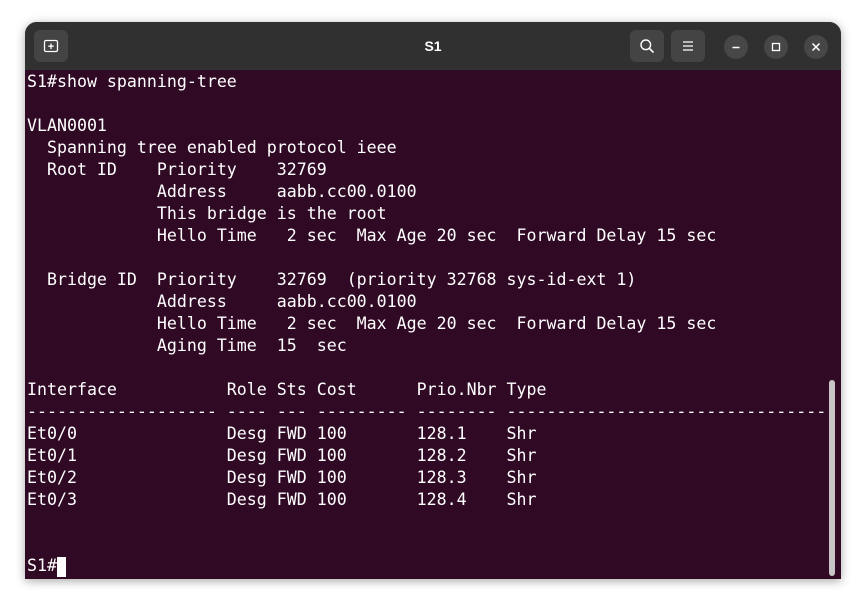 The width and height of the screenshot is (866, 607). I want to click on maximize-button, so click(776, 47).